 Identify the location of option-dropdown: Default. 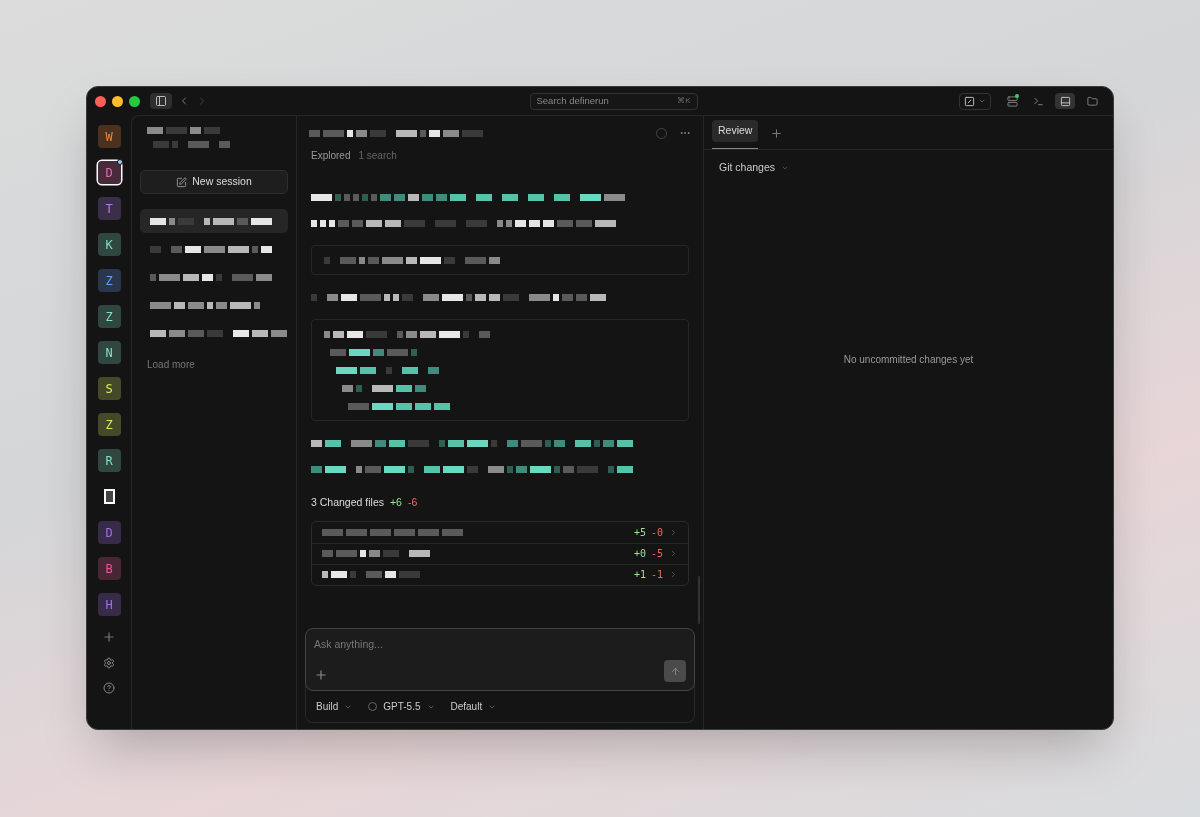
(473, 706).